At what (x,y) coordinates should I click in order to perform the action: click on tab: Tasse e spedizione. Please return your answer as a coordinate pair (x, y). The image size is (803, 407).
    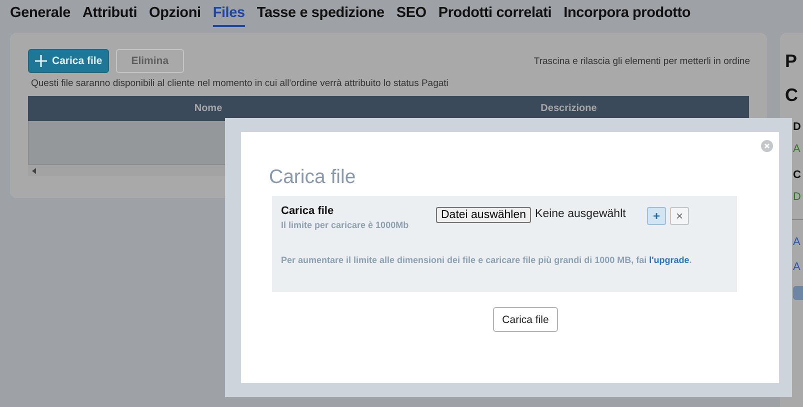
    Looking at the image, I should click on (320, 16).